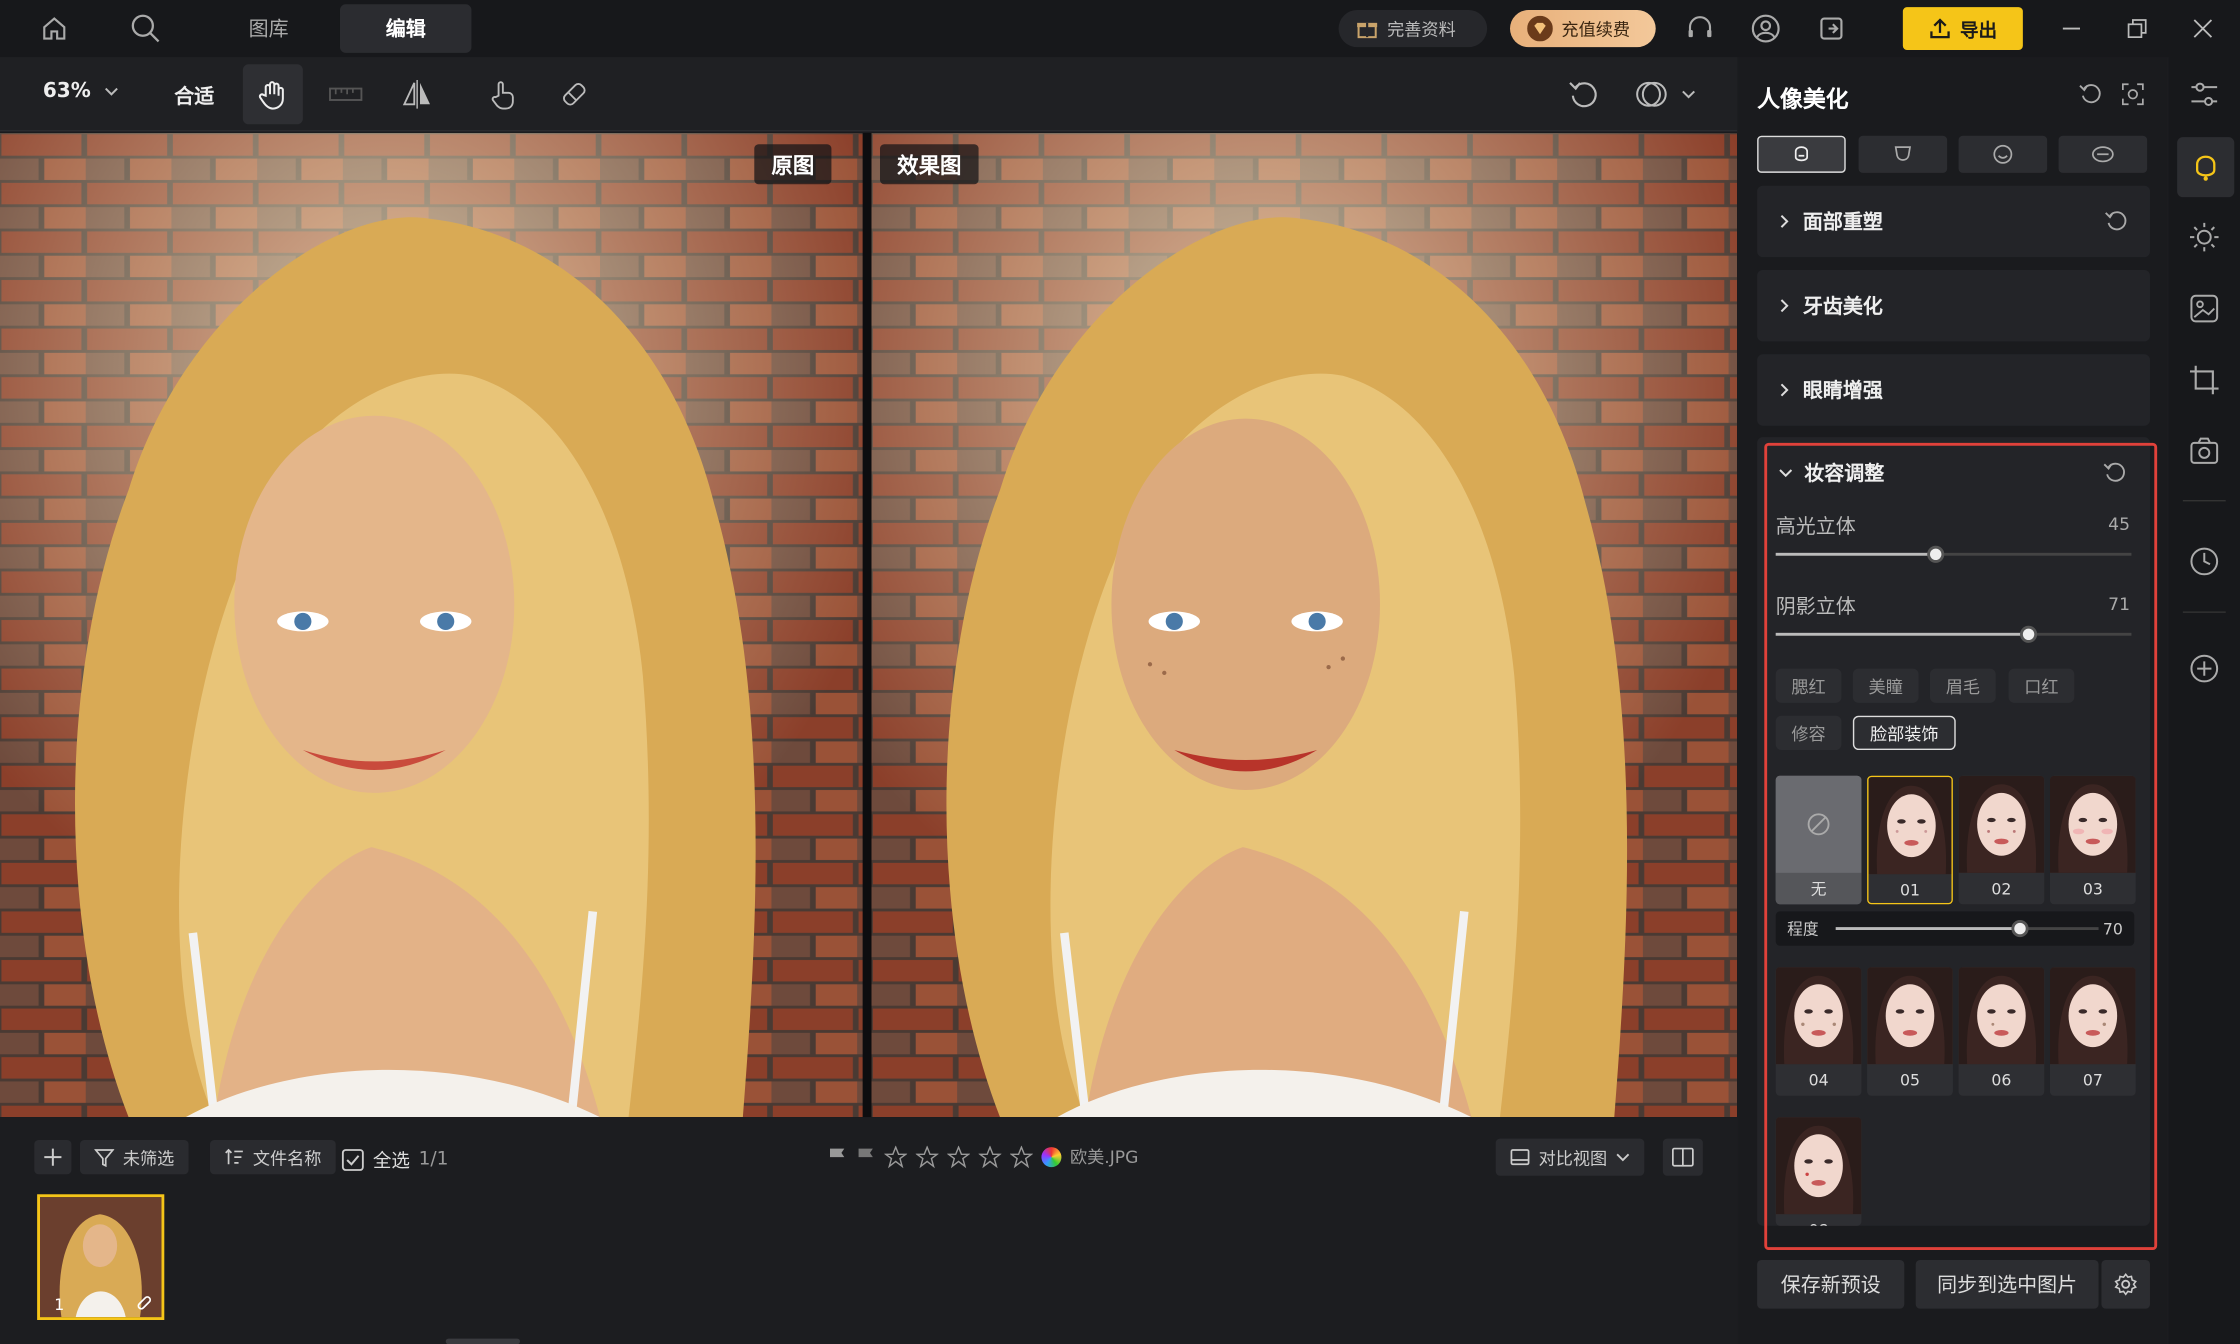 The height and width of the screenshot is (1344, 2240). Describe the element at coordinates (2204, 308) in the screenshot. I see `image-retouch-icon` at that location.